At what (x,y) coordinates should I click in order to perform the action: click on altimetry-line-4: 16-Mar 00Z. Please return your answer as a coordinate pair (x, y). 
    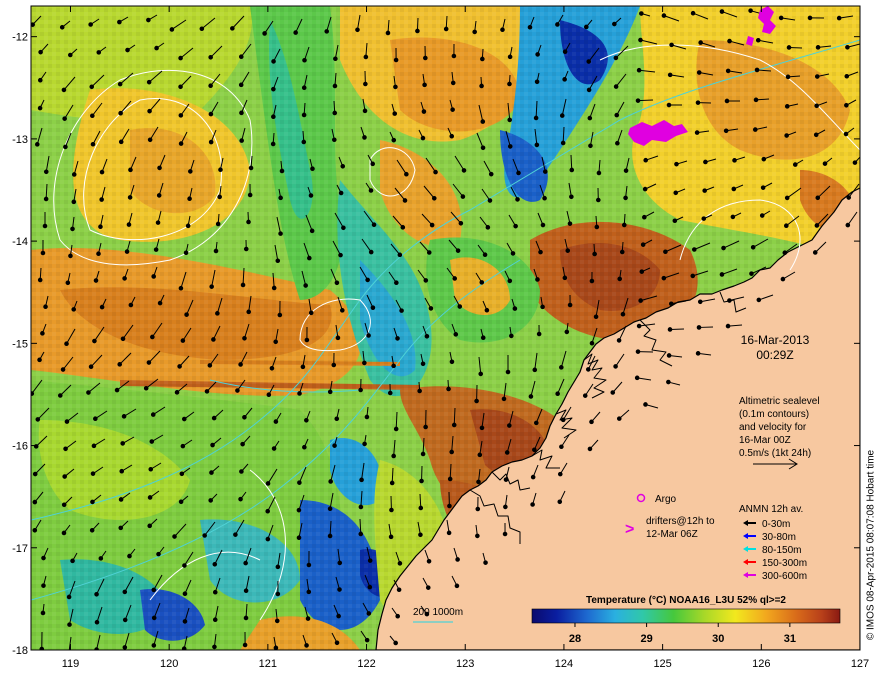
    Looking at the image, I should click on (765, 440).